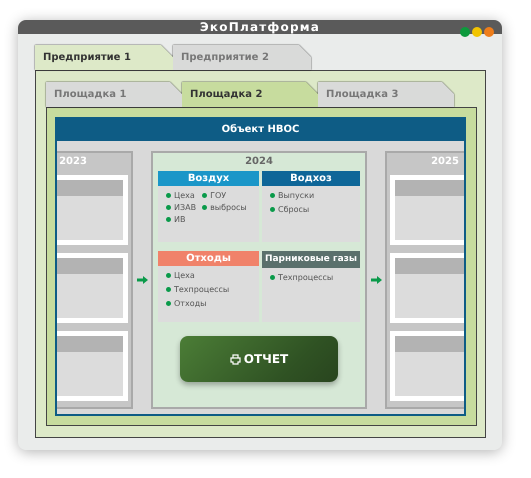  Describe the element at coordinates (445, 161) in the screenshot. I see `year-label: 2025` at that location.